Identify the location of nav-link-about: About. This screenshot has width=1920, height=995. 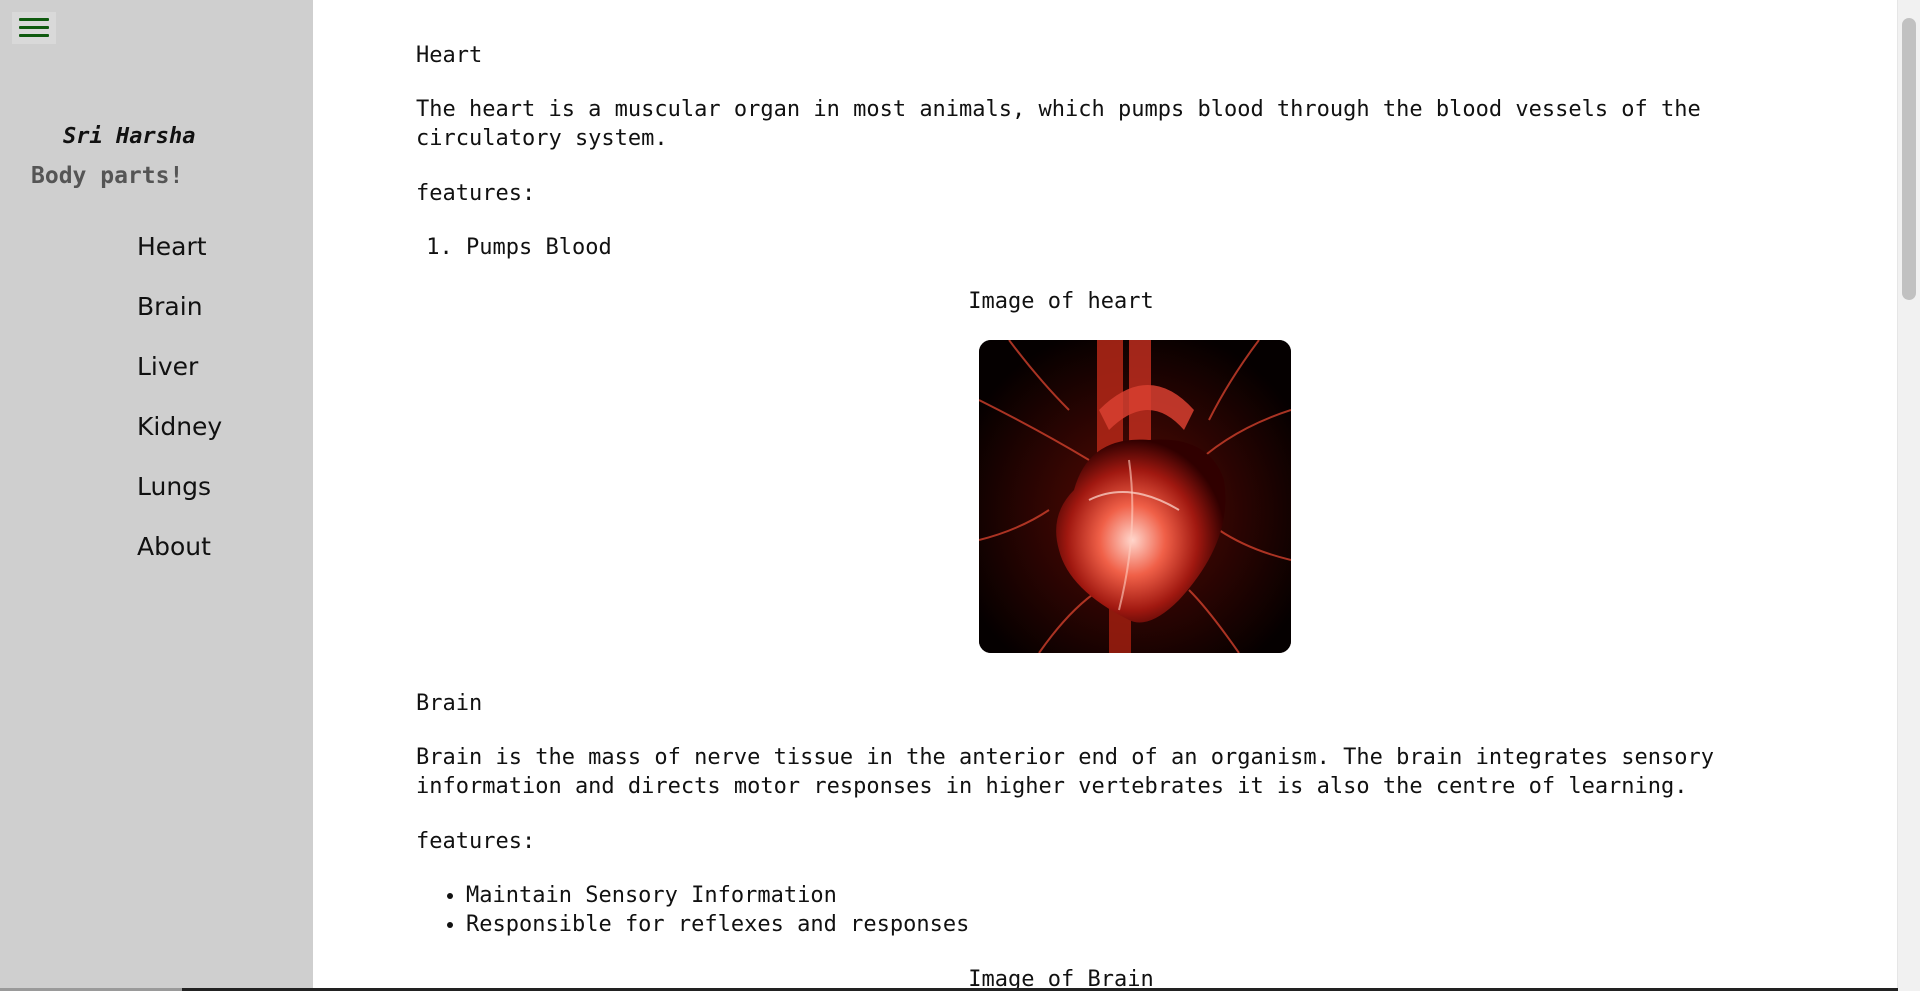
(156, 558).